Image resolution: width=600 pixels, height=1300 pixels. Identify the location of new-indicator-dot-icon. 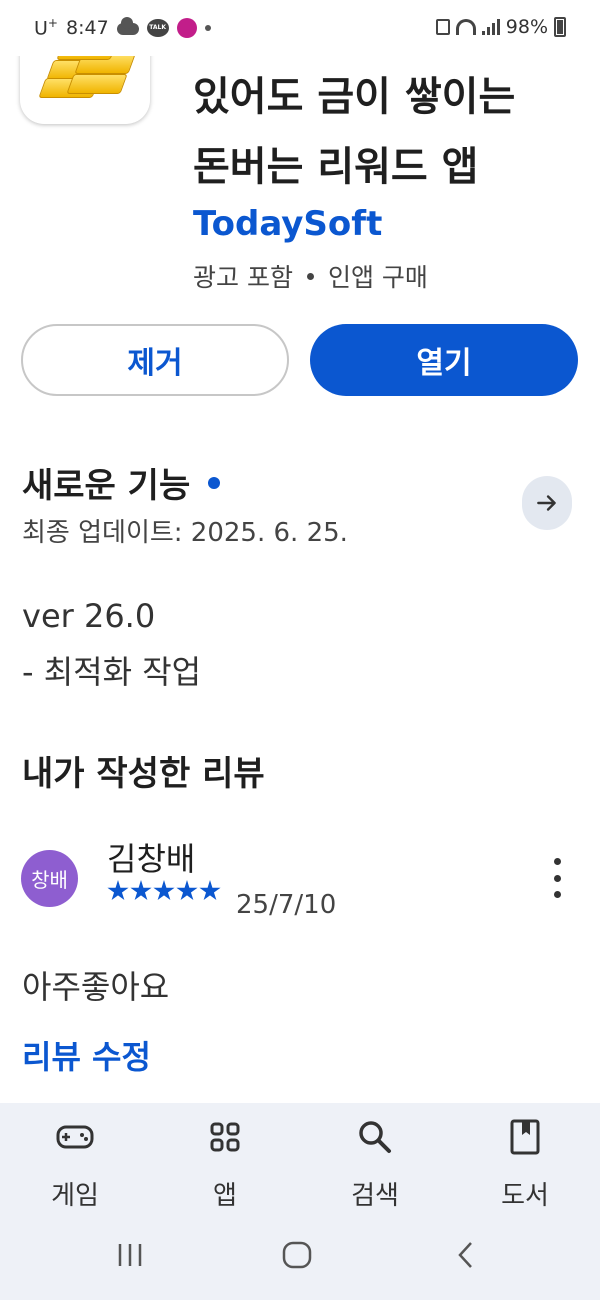
(214, 482).